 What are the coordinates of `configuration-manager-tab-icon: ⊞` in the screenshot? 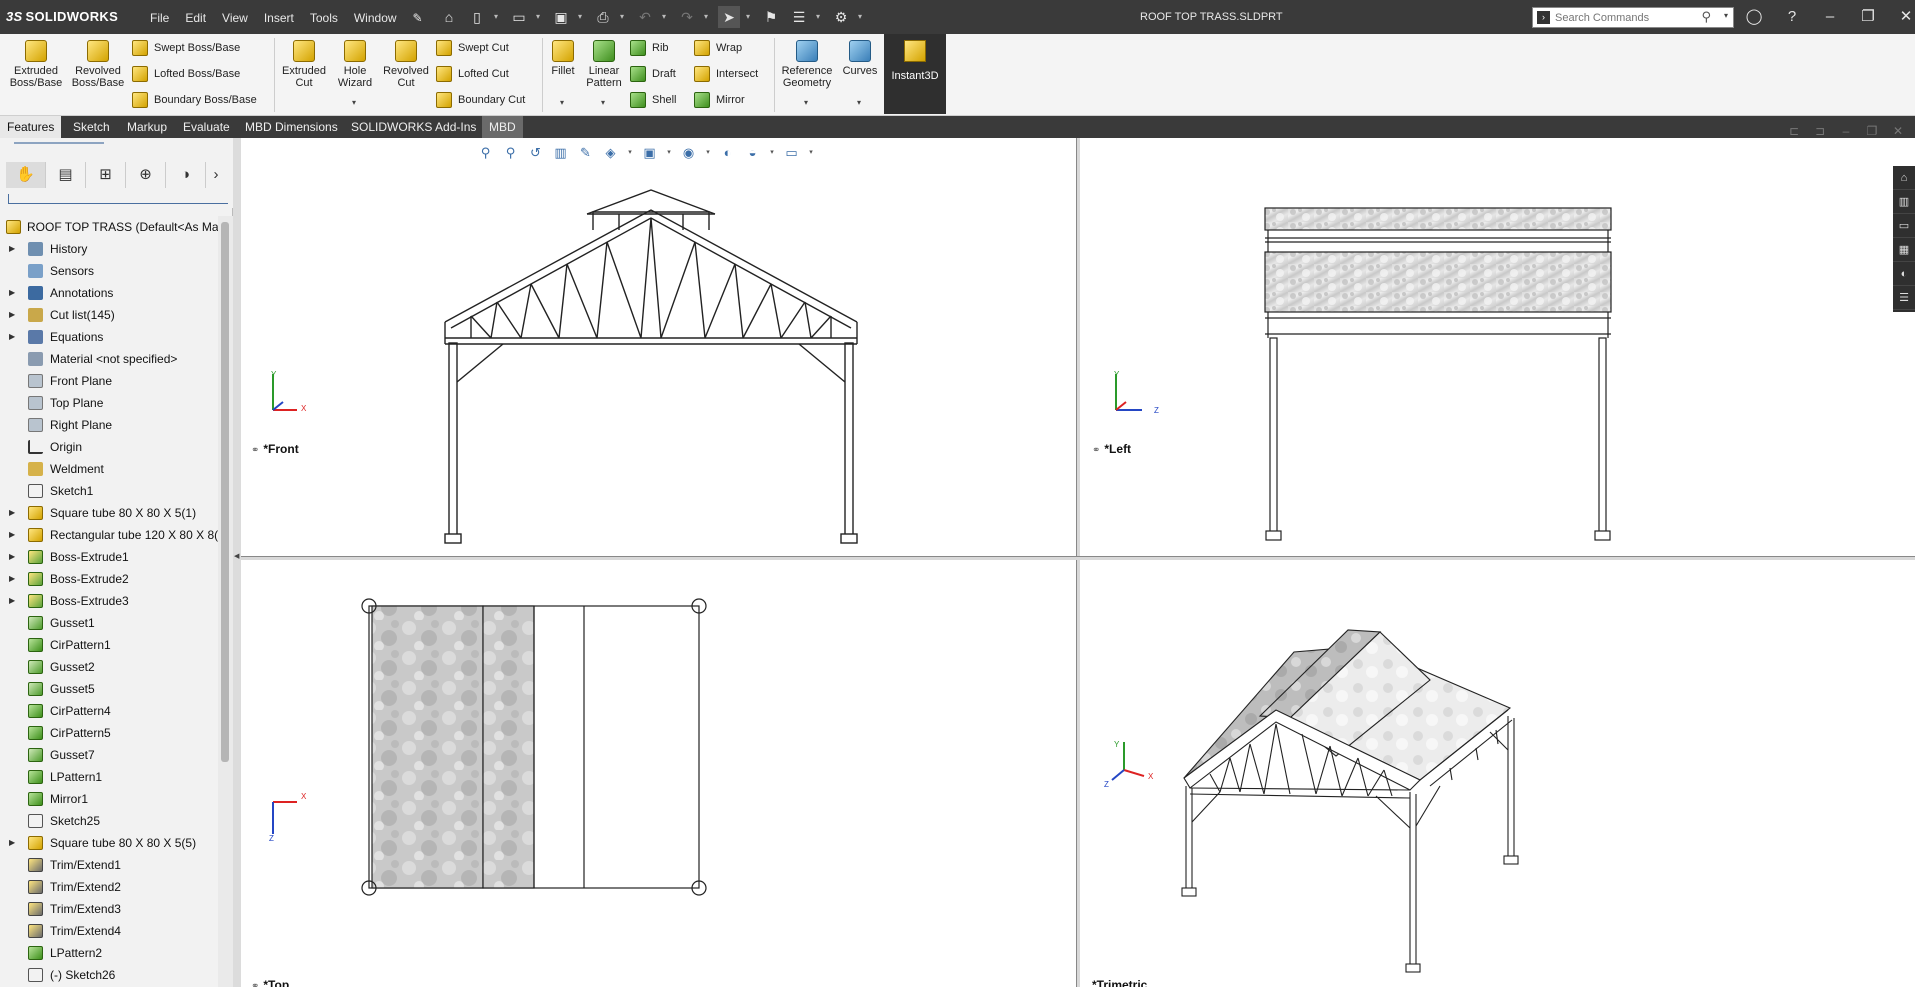 It's located at (106, 175).